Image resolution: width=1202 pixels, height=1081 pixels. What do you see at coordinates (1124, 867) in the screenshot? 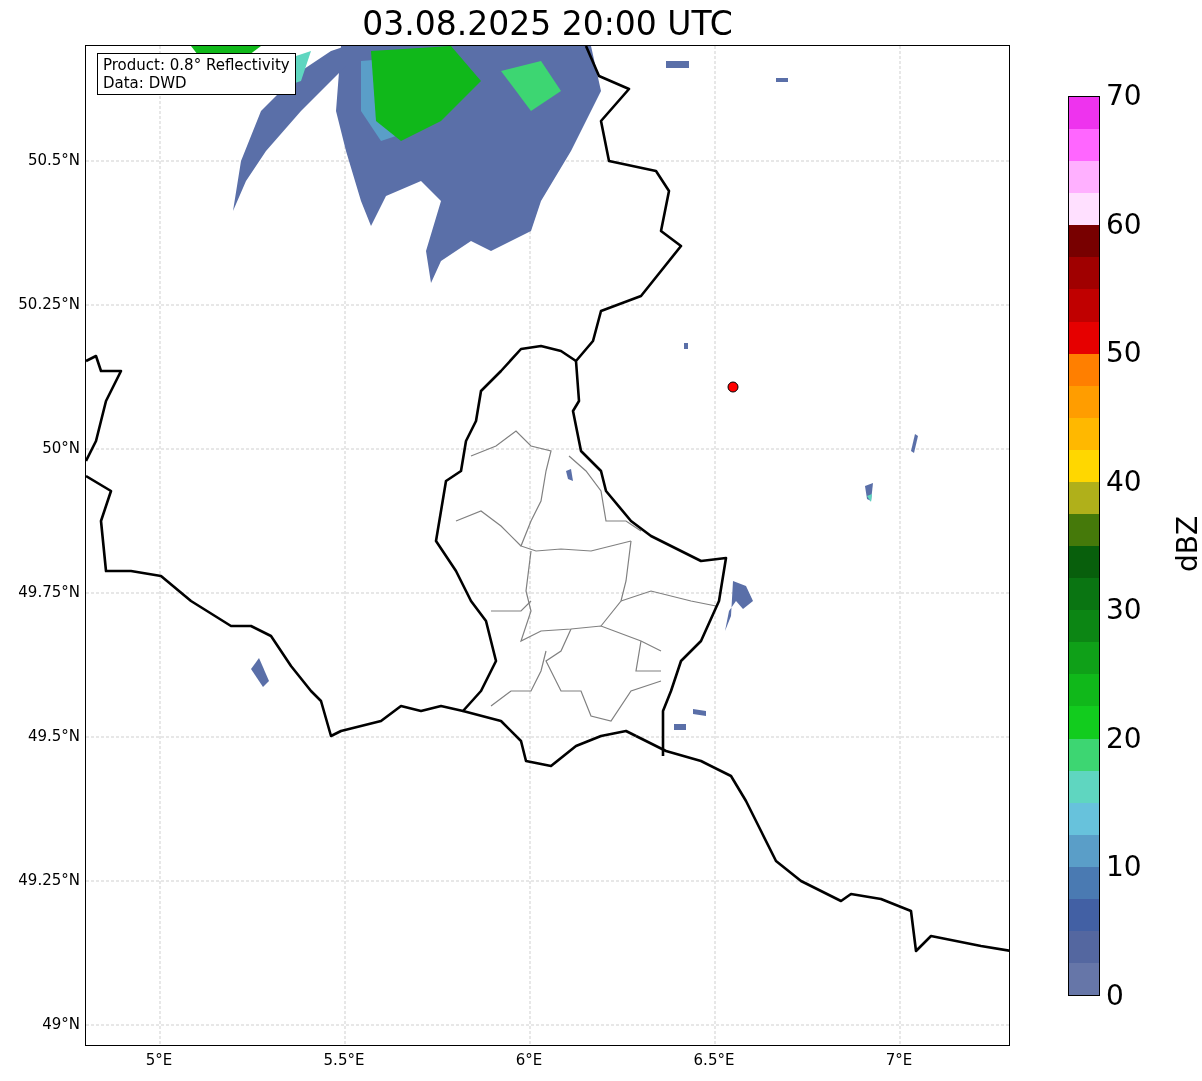
I see `colorbar-tick-label: 10` at bounding box center [1124, 867].